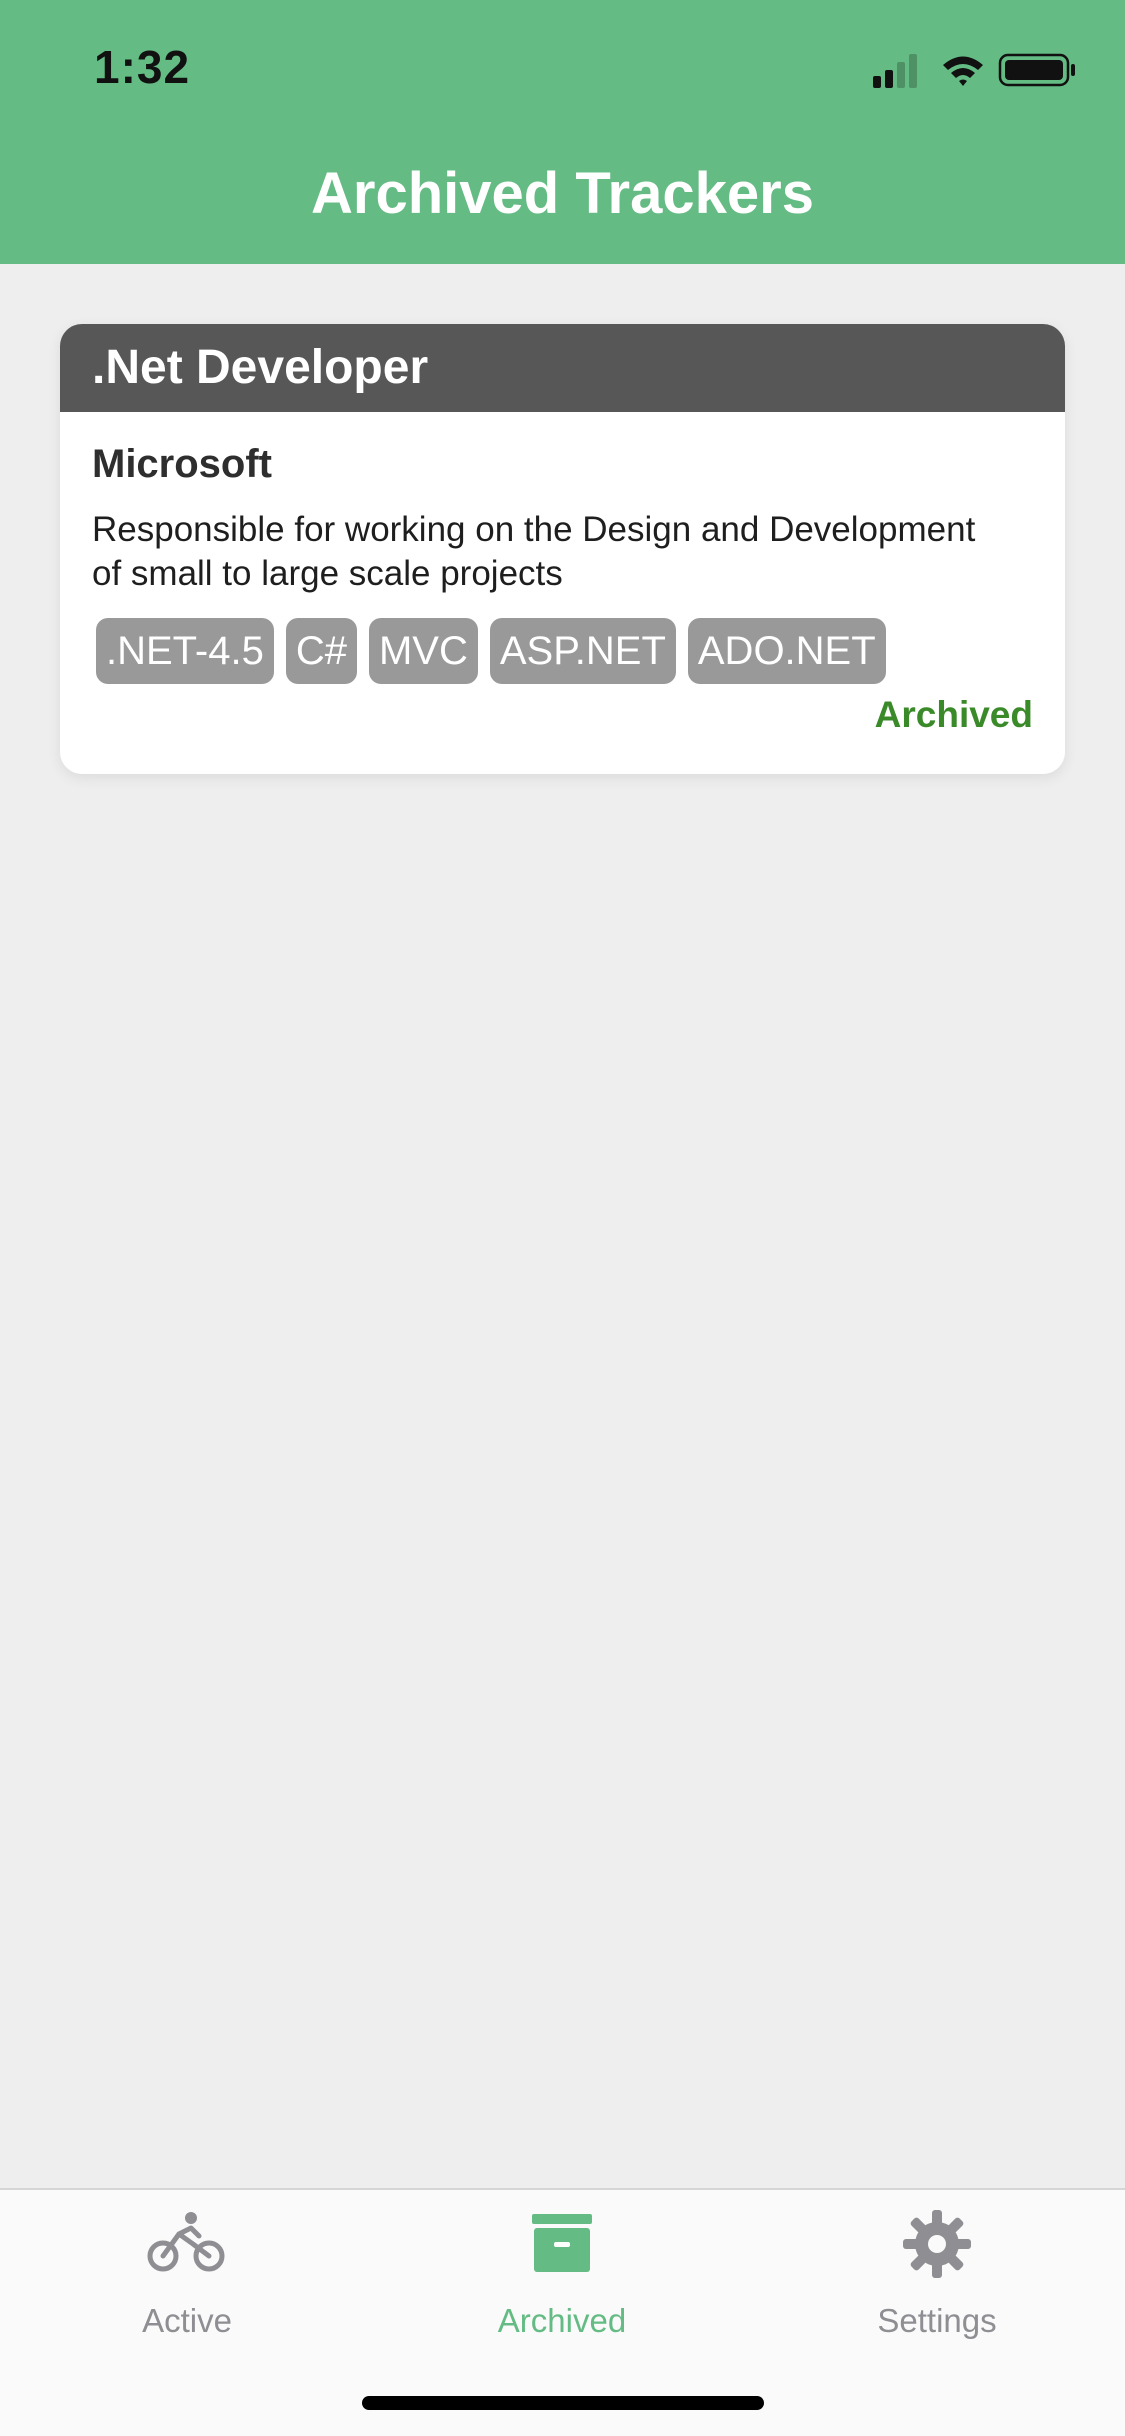  Describe the element at coordinates (423, 651) in the screenshot. I see `tag-chip: MVC` at that location.